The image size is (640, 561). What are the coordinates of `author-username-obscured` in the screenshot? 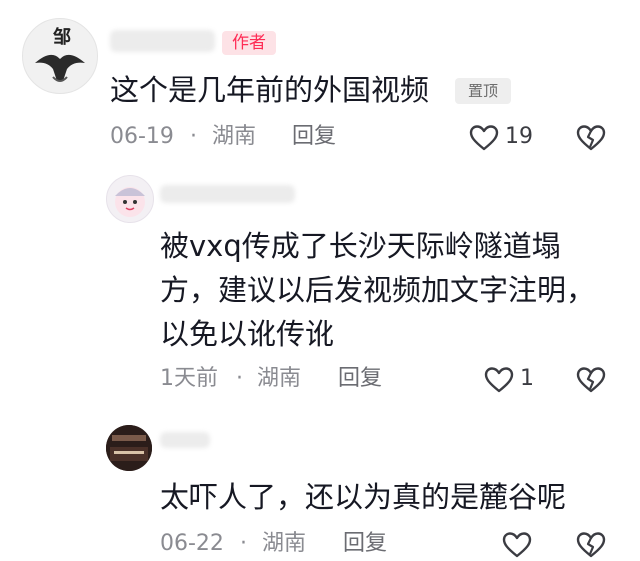 It's located at (162, 41).